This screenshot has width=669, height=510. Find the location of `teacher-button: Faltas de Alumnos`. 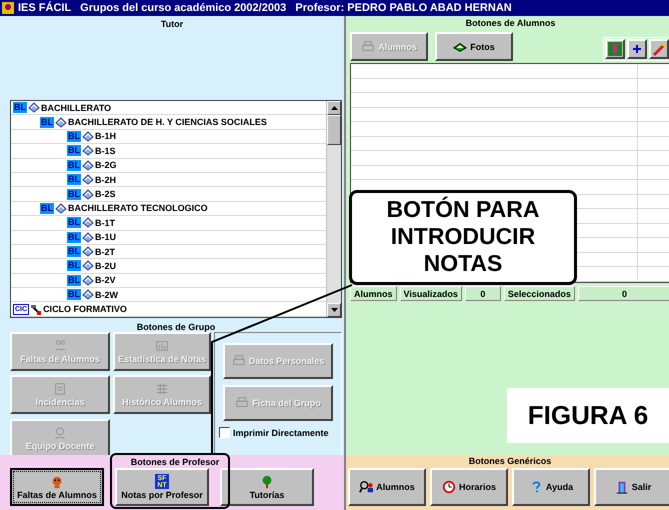

teacher-button: Faltas de Alumnos is located at coordinates (57, 487).